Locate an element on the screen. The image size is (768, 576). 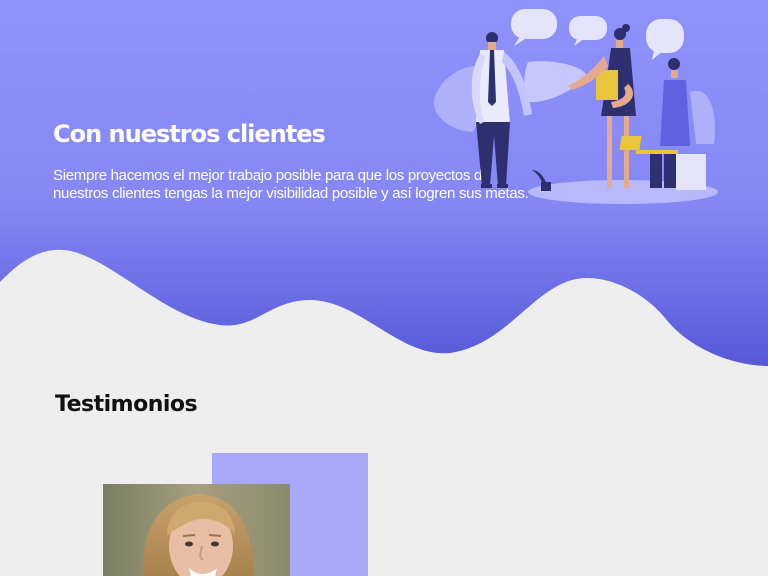
customer-portrait-icon is located at coordinates (196, 530).